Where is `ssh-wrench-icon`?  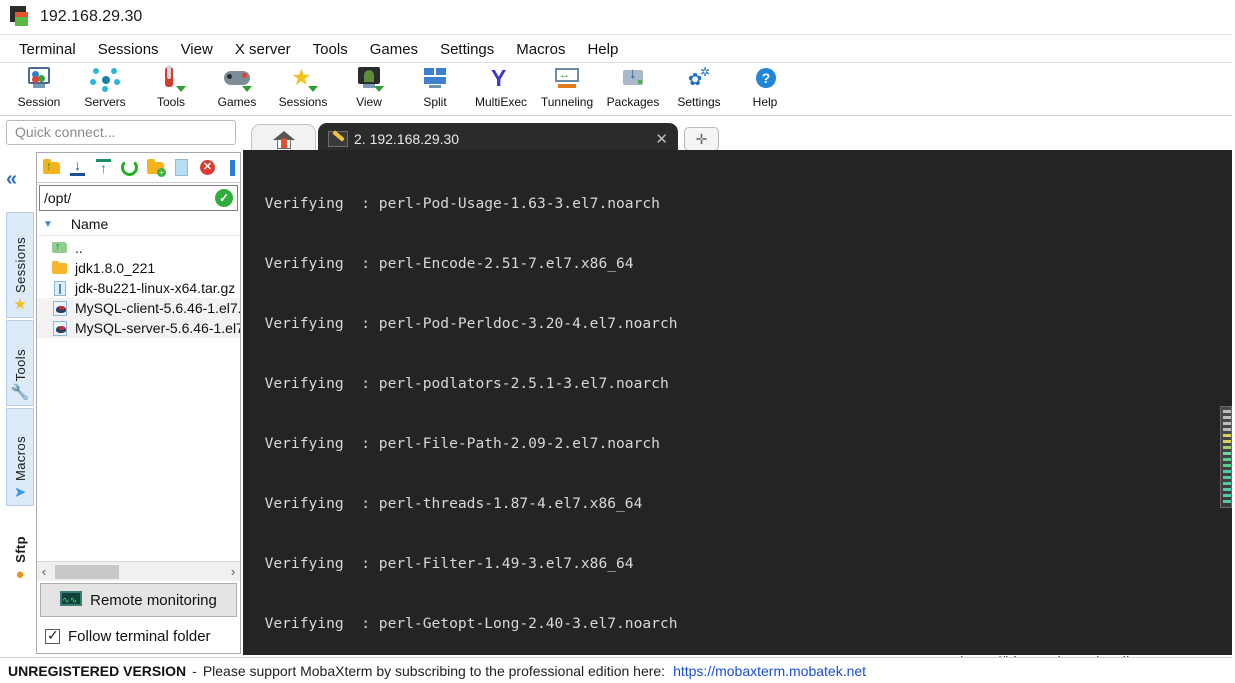 ssh-wrench-icon is located at coordinates (338, 138).